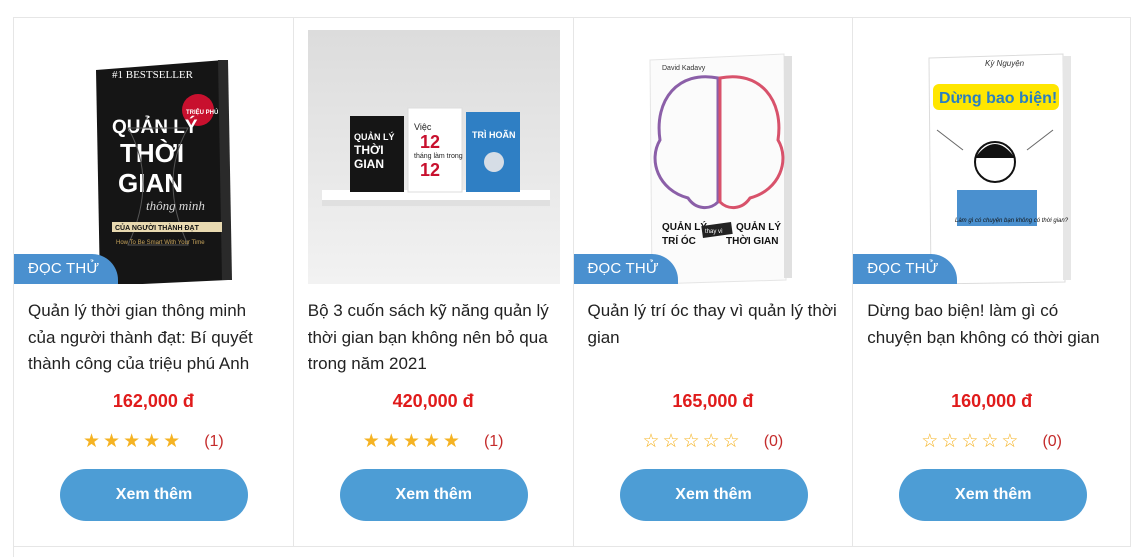 The height and width of the screenshot is (557, 1148). What do you see at coordinates (998, 98) in the screenshot?
I see `cover-title: Dừng bao biện!` at bounding box center [998, 98].